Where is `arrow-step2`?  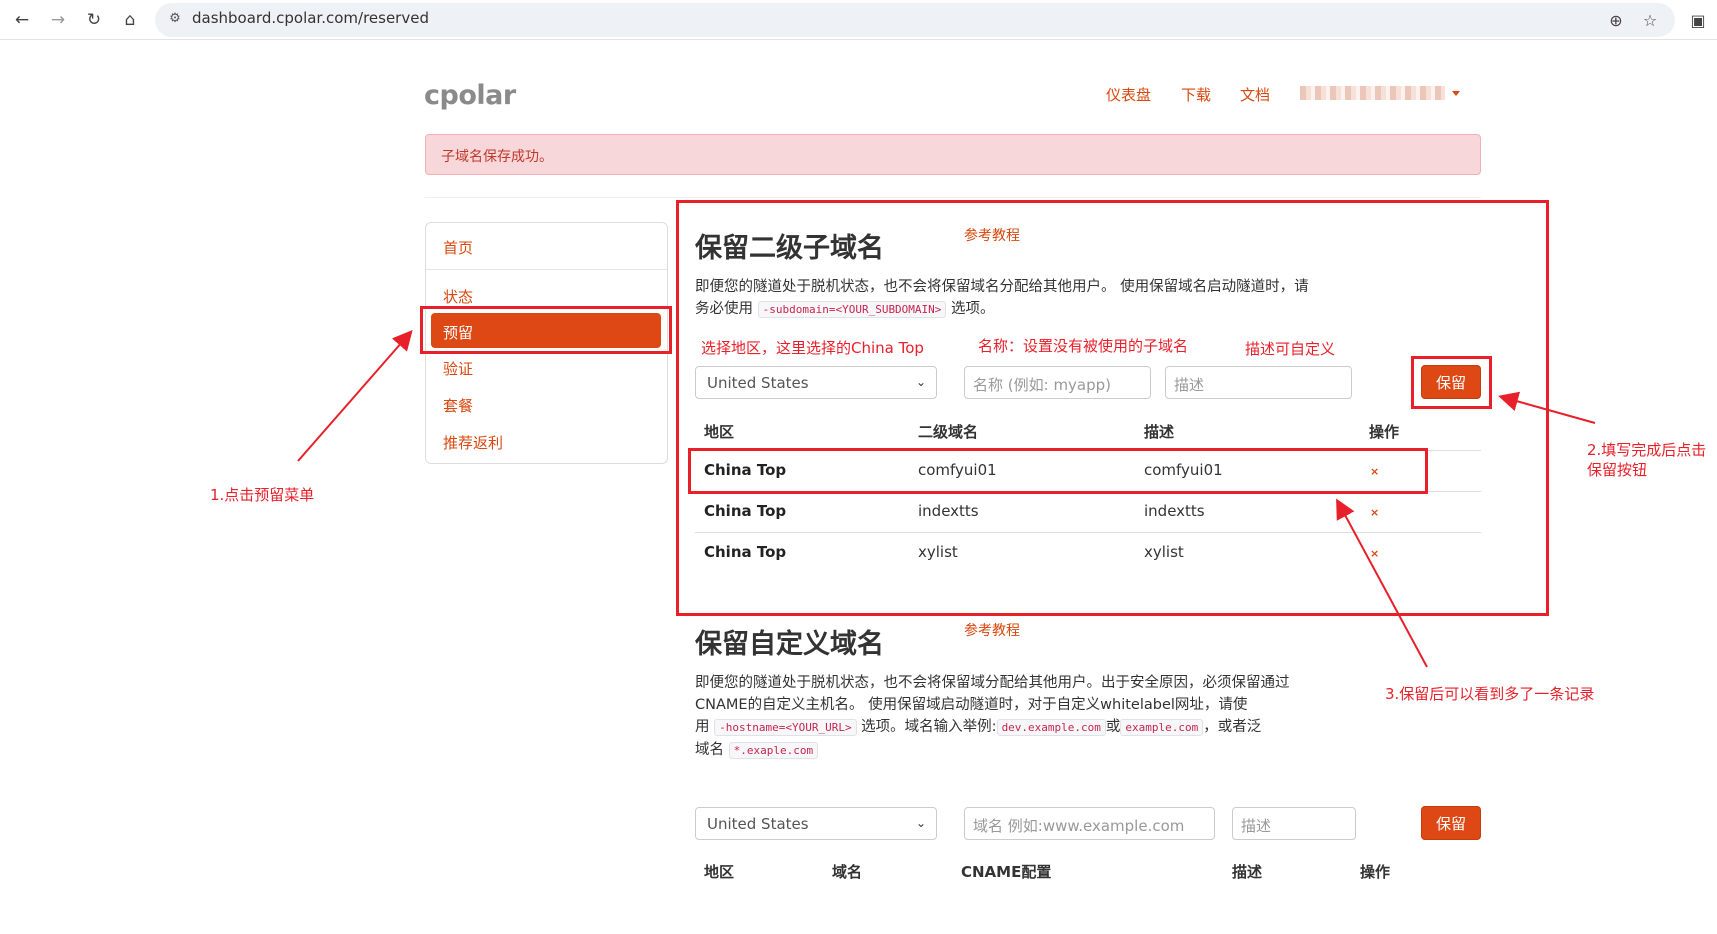 arrow-step2 is located at coordinates (1547, 407).